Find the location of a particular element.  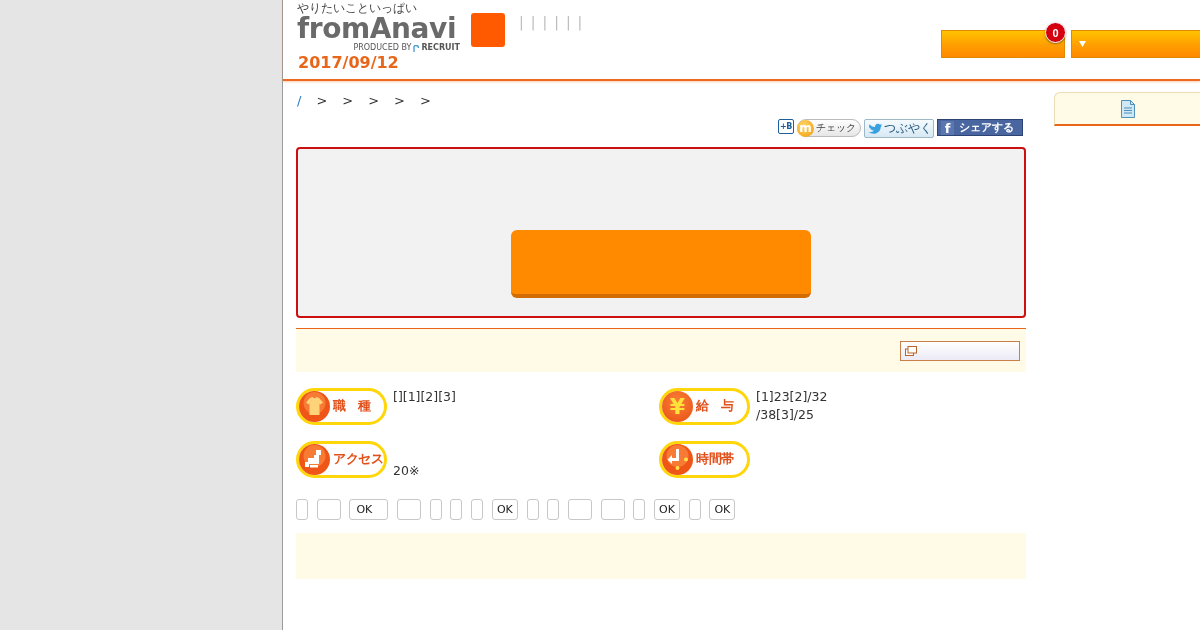

bird-icon is located at coordinates (875, 128).